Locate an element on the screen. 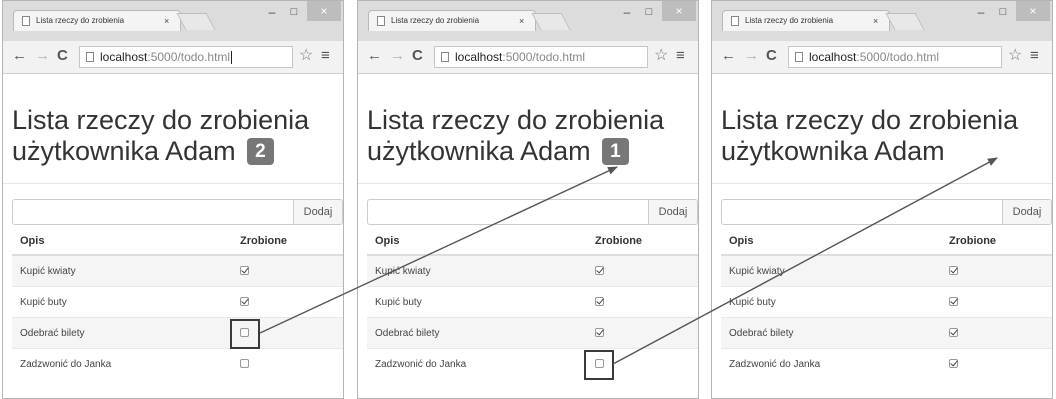 This screenshot has width=1056, height=399. table-row: Kupić kwiaty is located at coordinates (886, 270).